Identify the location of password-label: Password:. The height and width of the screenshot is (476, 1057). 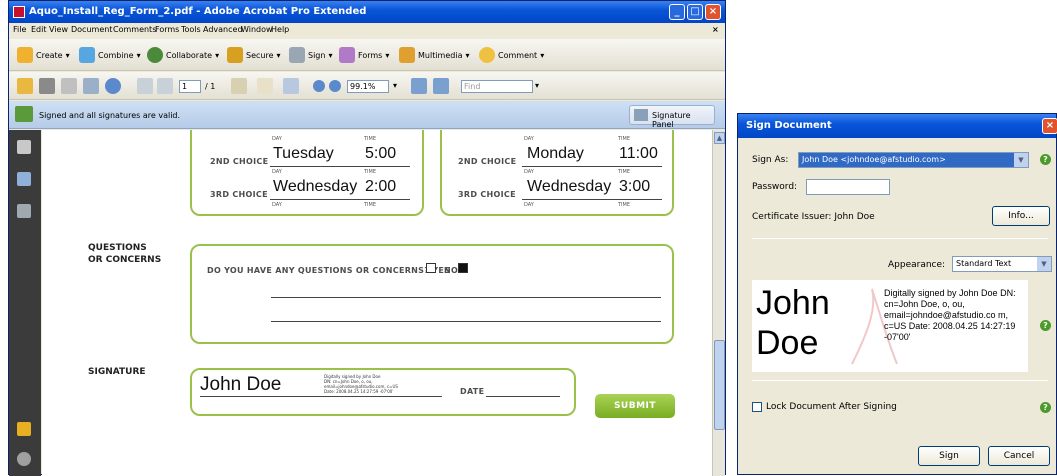
(775, 187).